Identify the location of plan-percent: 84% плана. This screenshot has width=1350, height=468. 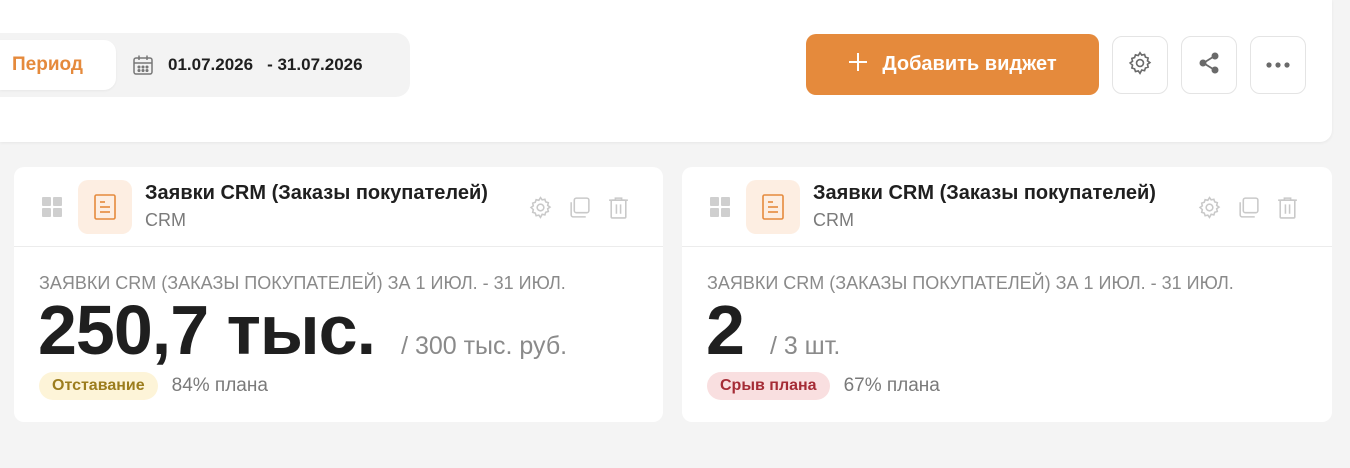
(219, 385).